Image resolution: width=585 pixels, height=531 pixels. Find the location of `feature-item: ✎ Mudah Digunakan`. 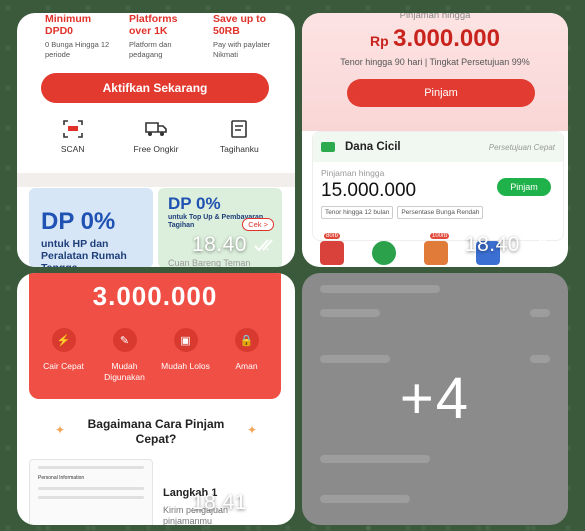

feature-item: ✎ Mudah Digunakan is located at coordinates (125, 355).